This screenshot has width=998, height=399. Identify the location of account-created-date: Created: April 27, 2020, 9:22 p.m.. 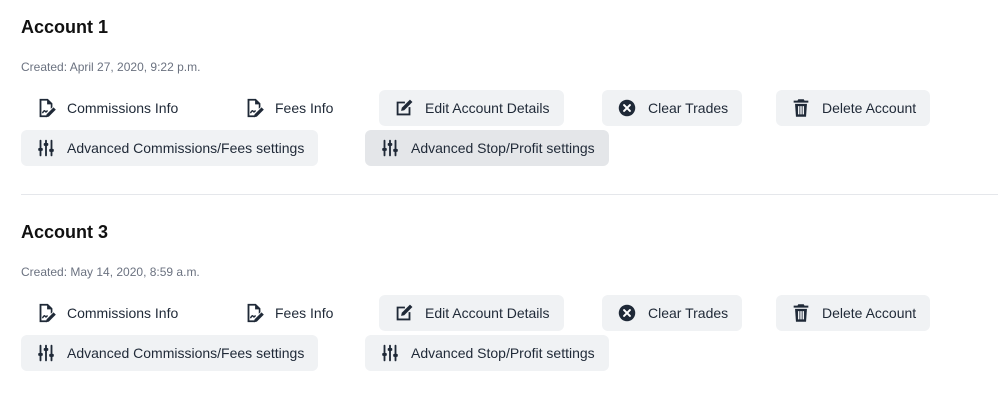
(111, 67).